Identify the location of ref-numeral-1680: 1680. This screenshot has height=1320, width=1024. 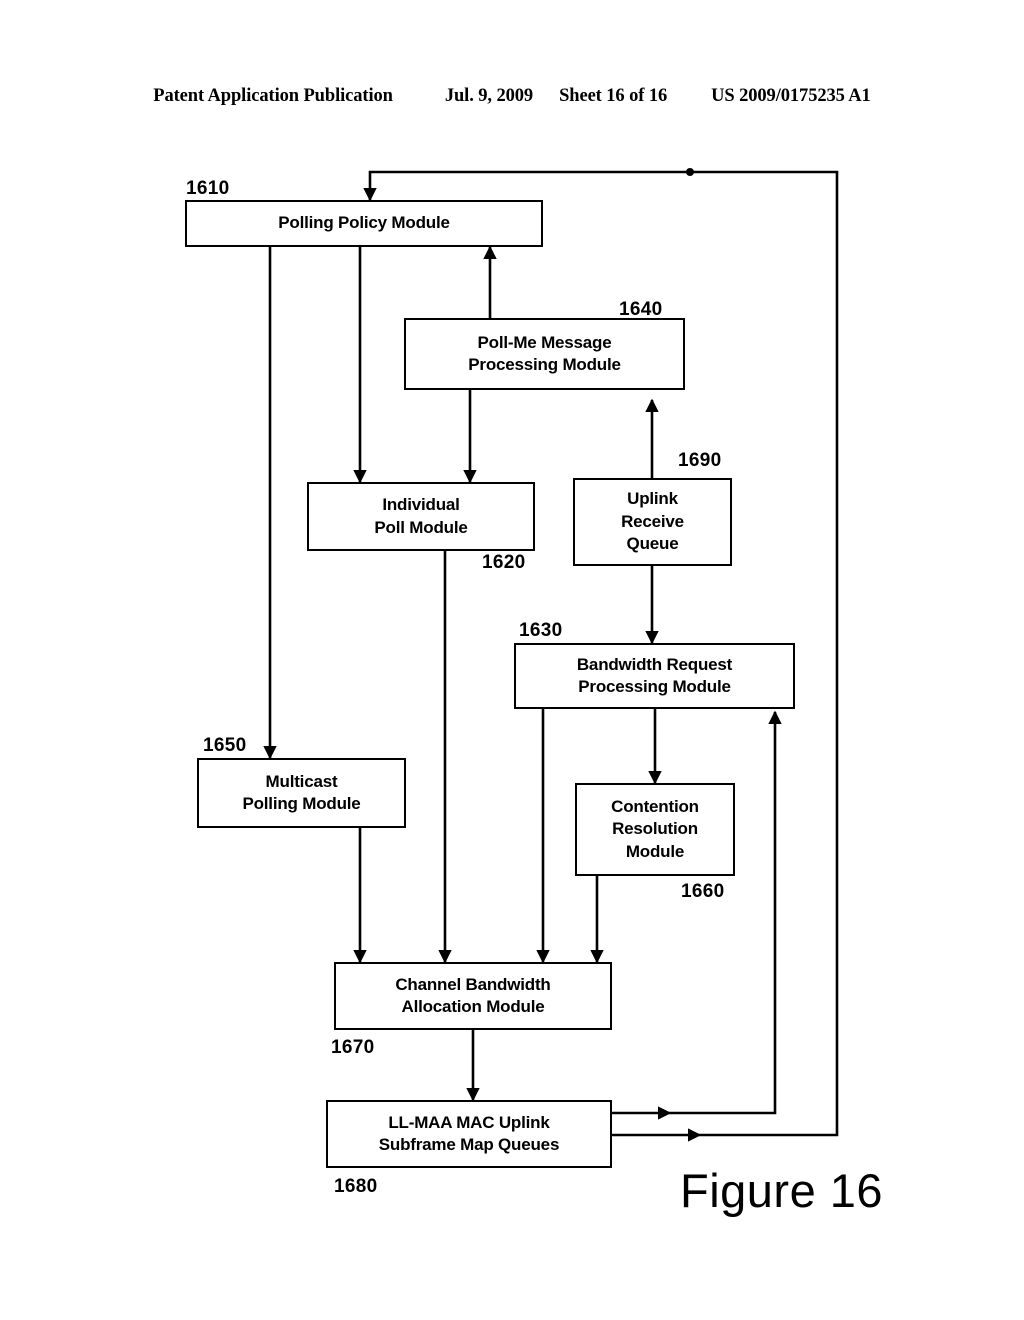
(356, 1186).